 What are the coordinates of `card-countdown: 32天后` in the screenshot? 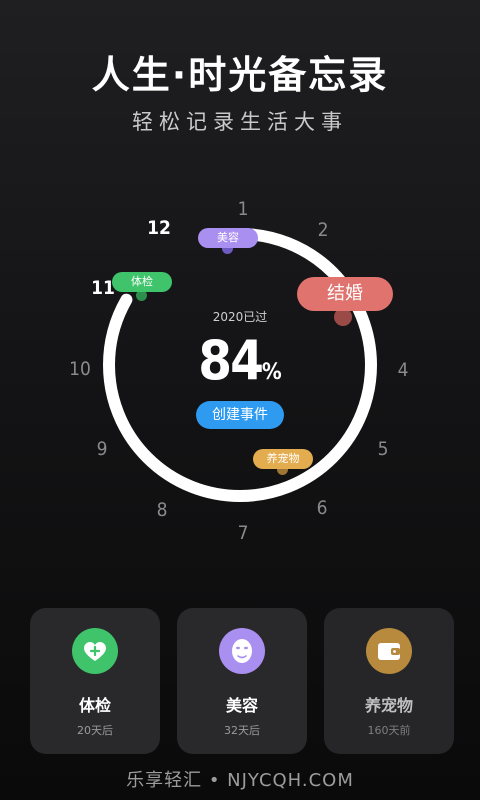 It's located at (242, 730).